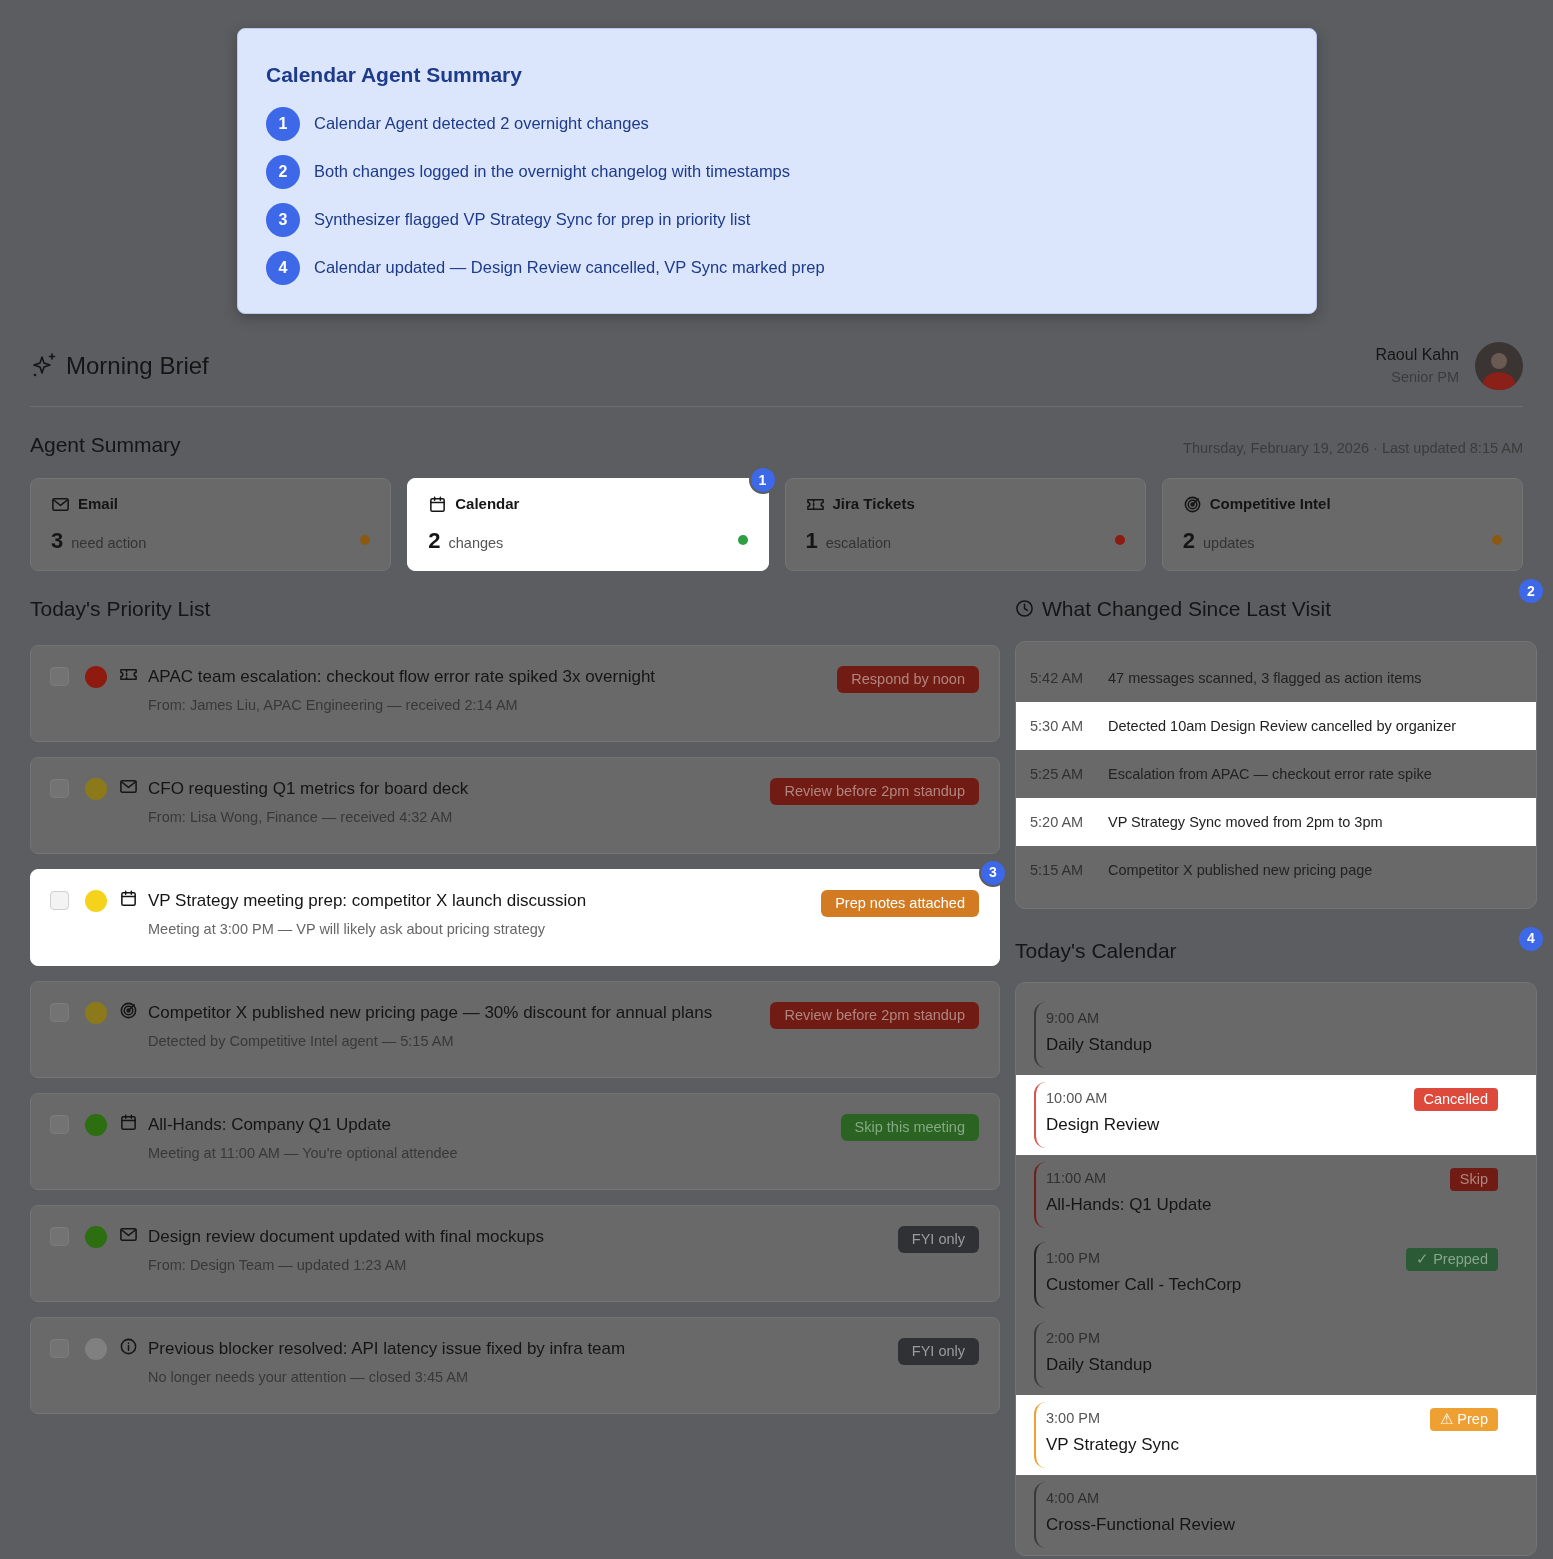 The height and width of the screenshot is (1559, 1553). Describe the element at coordinates (1057, 726) in the screenshot. I see `change-time: 5:30 AM` at that location.